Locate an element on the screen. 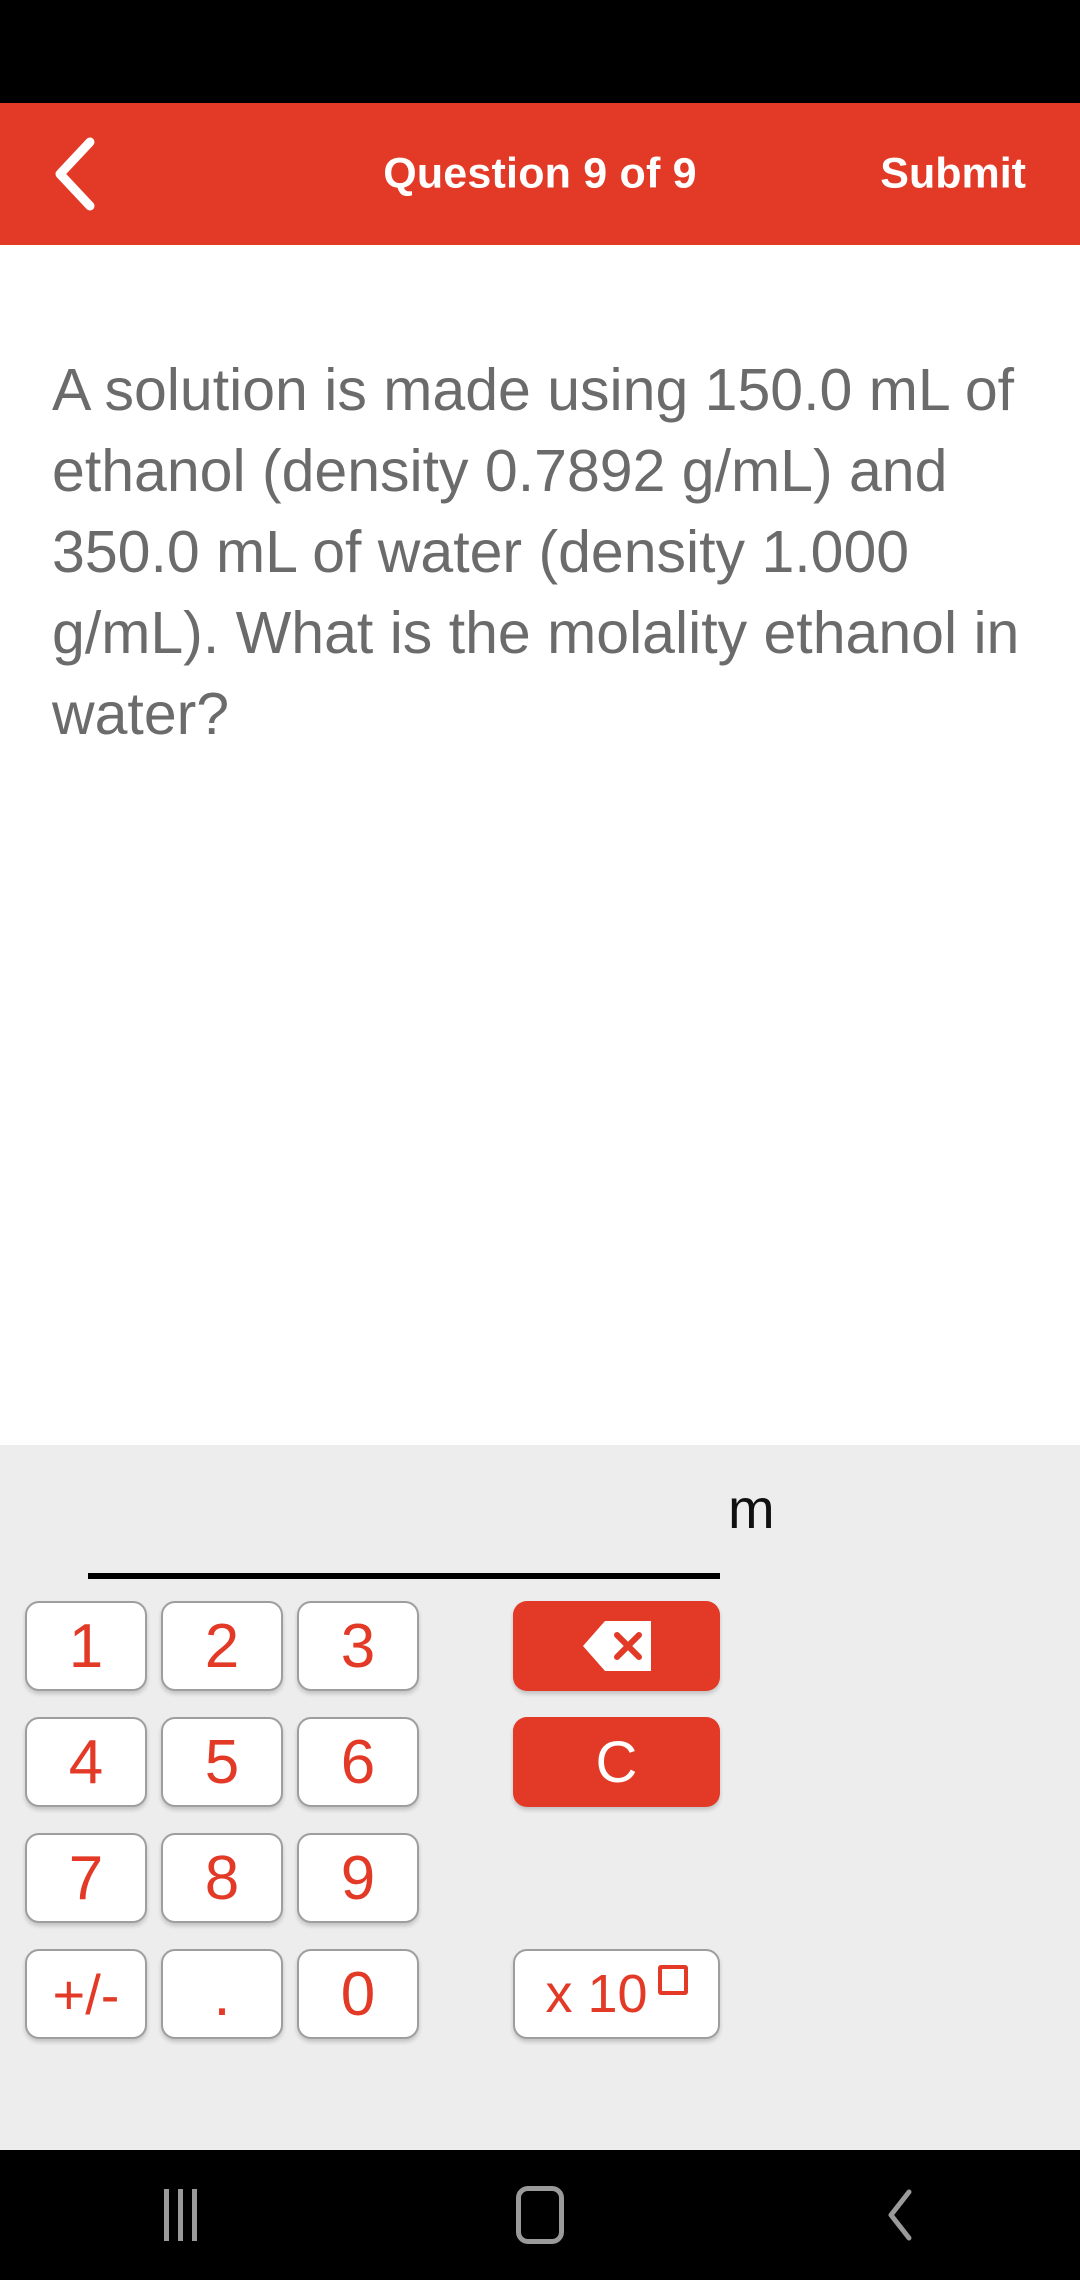 The width and height of the screenshot is (1080, 2280). key-7: 7 is located at coordinates (86, 1878).